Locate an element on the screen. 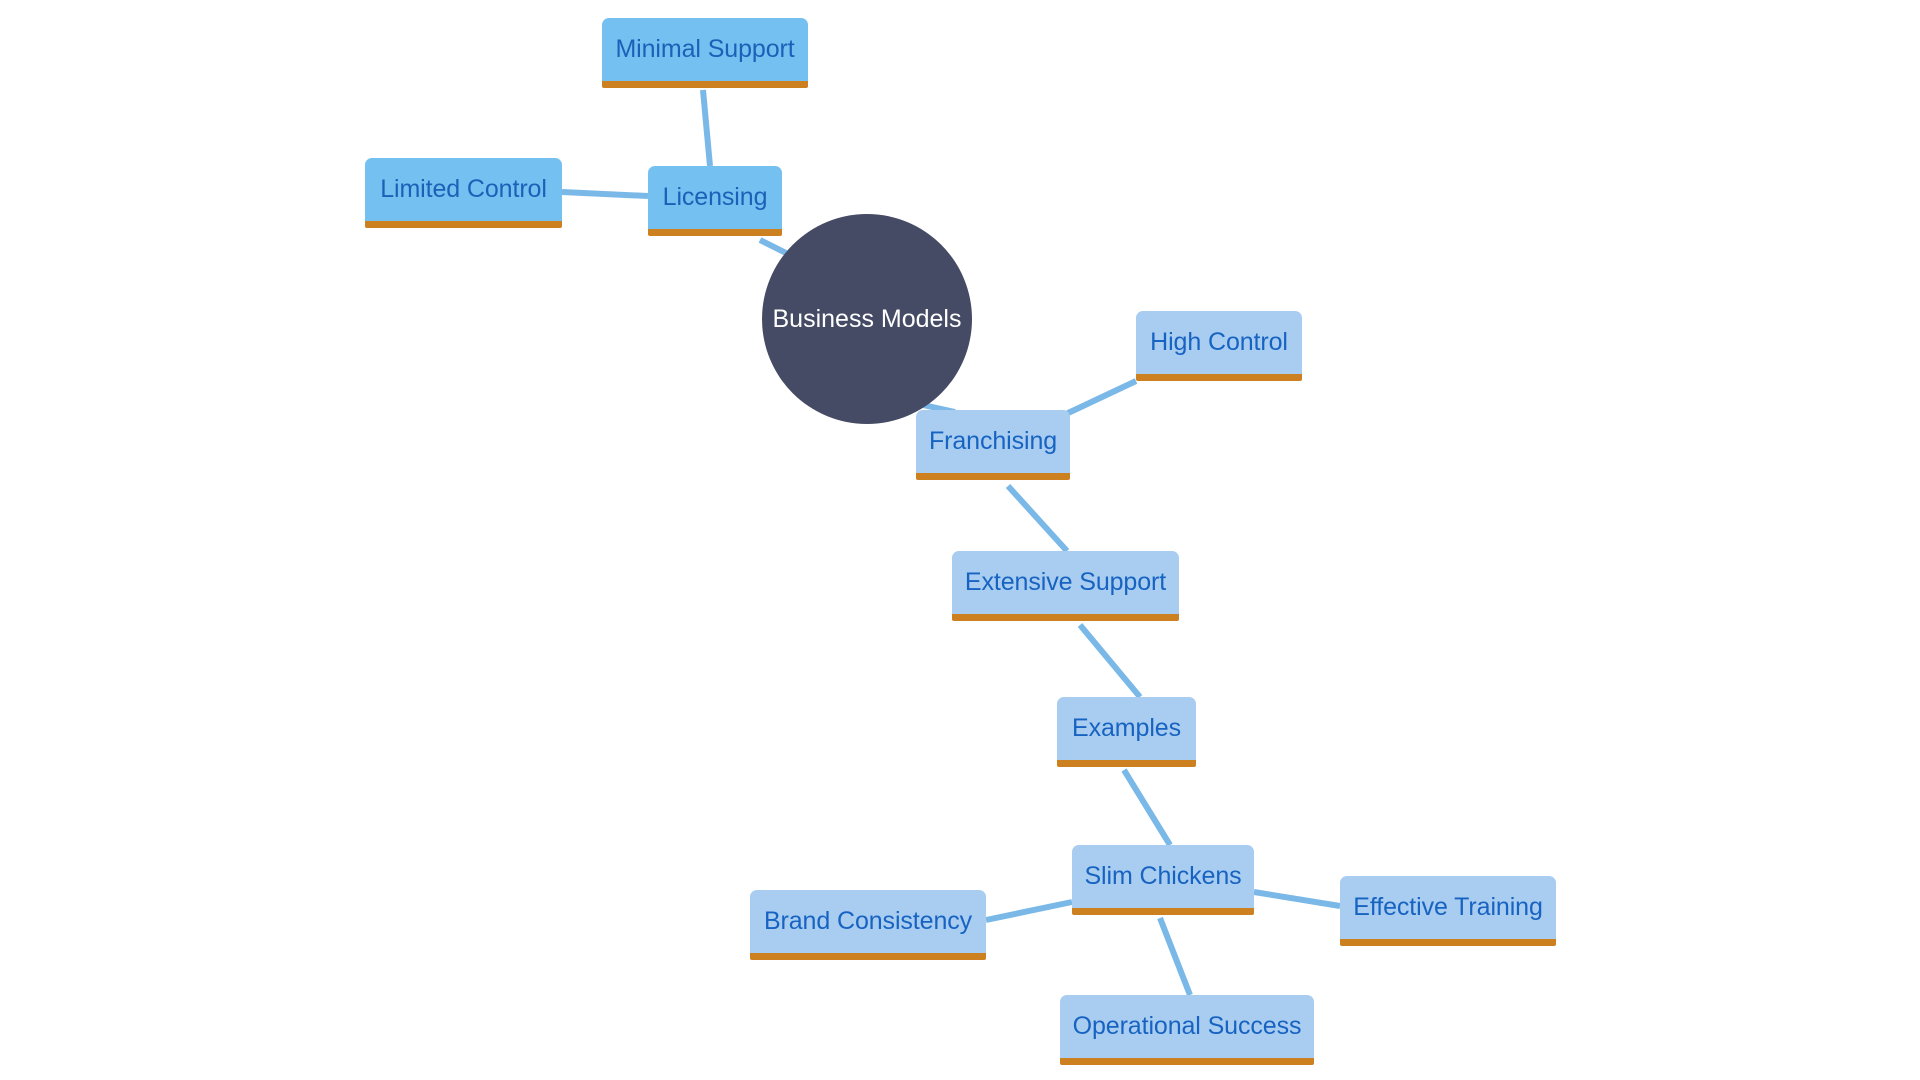 Image resolution: width=1920 pixels, height=1080 pixels. node-effective-training: Effective Training is located at coordinates (1448, 911).